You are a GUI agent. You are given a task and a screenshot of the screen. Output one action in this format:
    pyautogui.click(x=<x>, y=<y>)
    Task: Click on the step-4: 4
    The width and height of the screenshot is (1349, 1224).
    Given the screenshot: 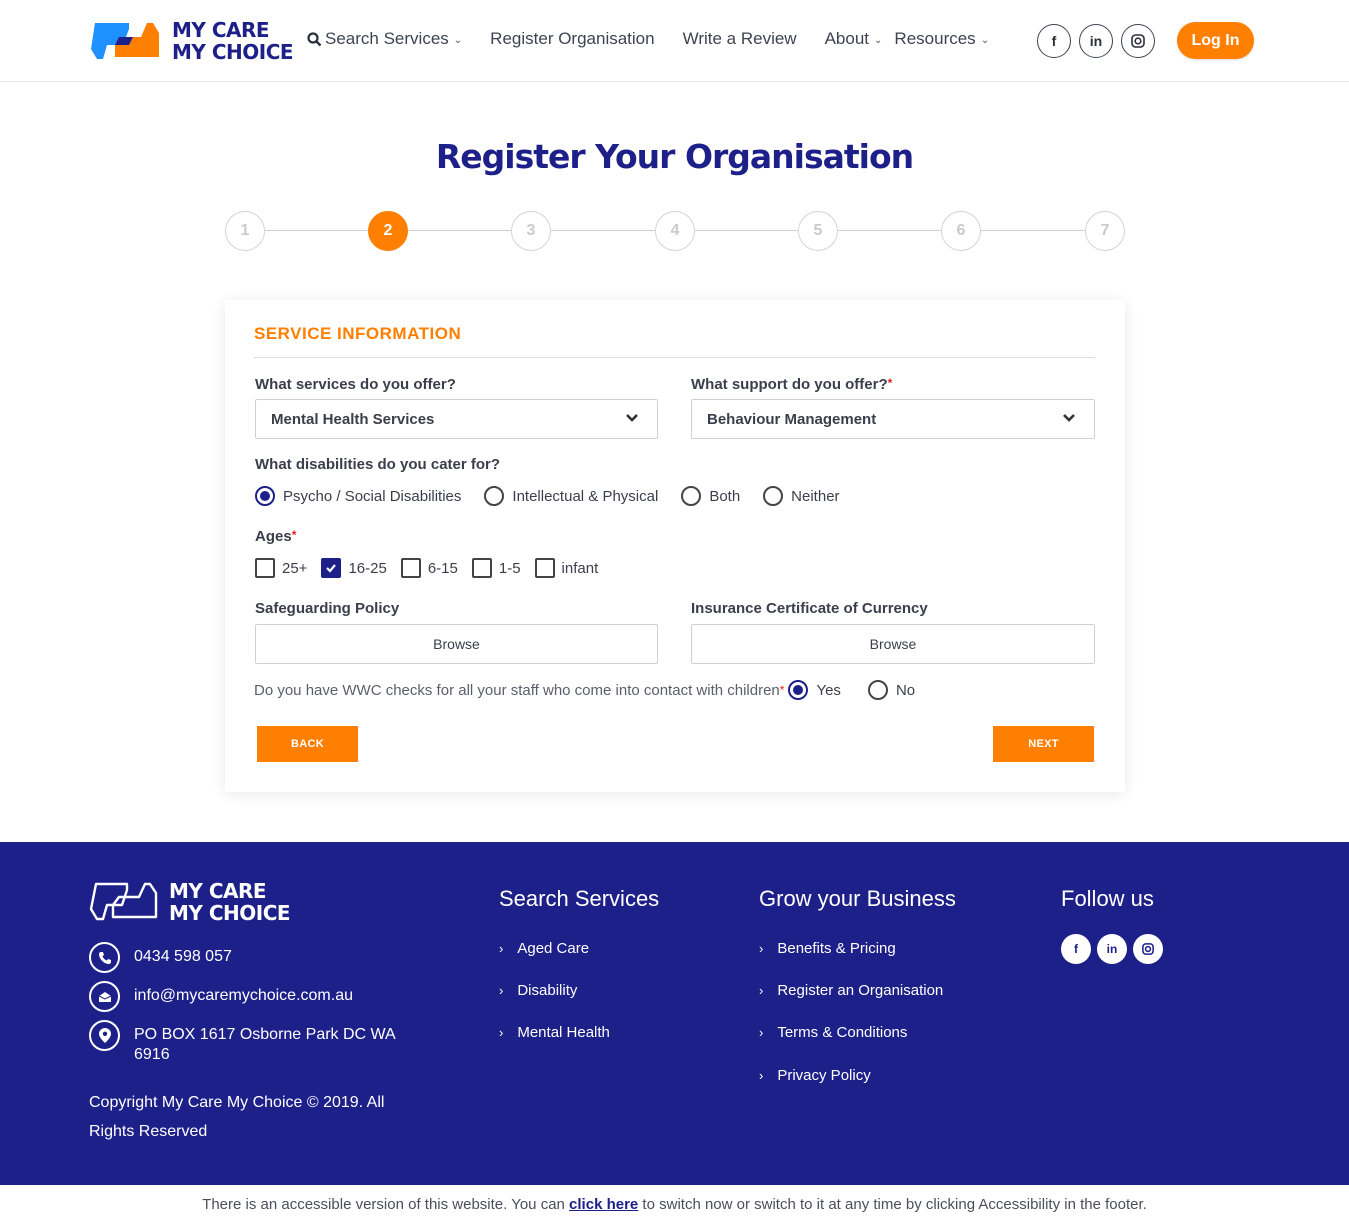 What is the action you would take?
    pyautogui.click(x=675, y=231)
    